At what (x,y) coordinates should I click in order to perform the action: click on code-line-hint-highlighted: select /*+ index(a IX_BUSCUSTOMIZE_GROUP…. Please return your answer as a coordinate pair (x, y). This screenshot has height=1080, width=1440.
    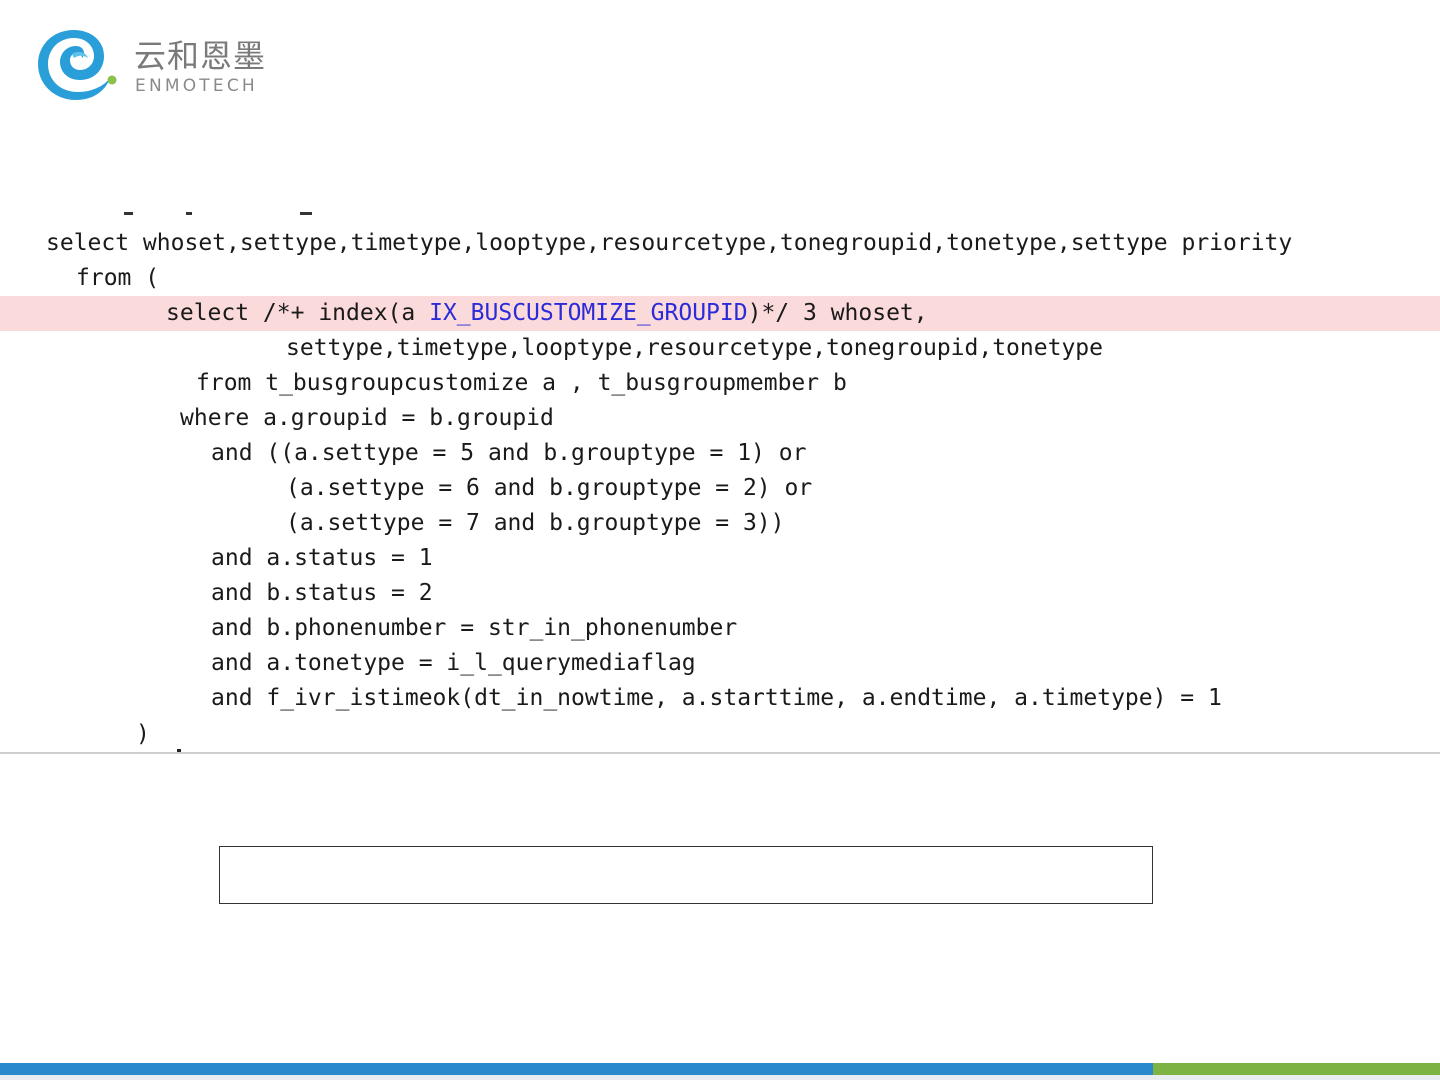
    Looking at the image, I should click on (720, 313).